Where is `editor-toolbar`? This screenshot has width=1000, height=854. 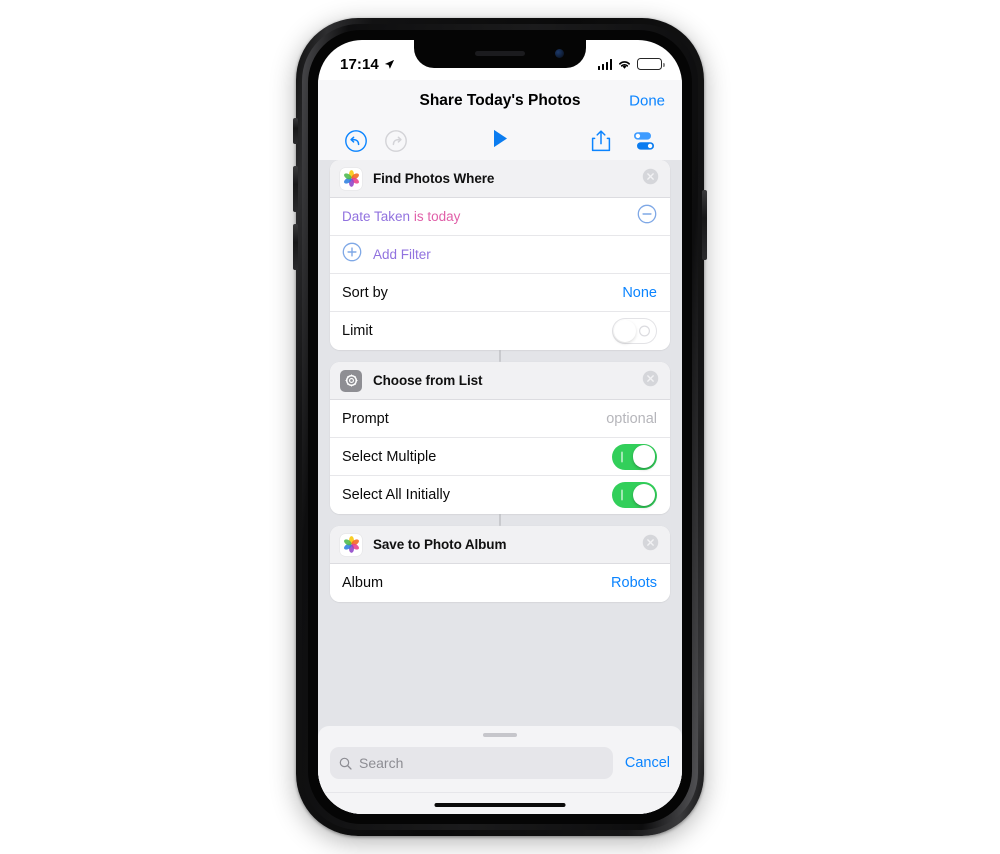
editor-toolbar is located at coordinates (500, 141).